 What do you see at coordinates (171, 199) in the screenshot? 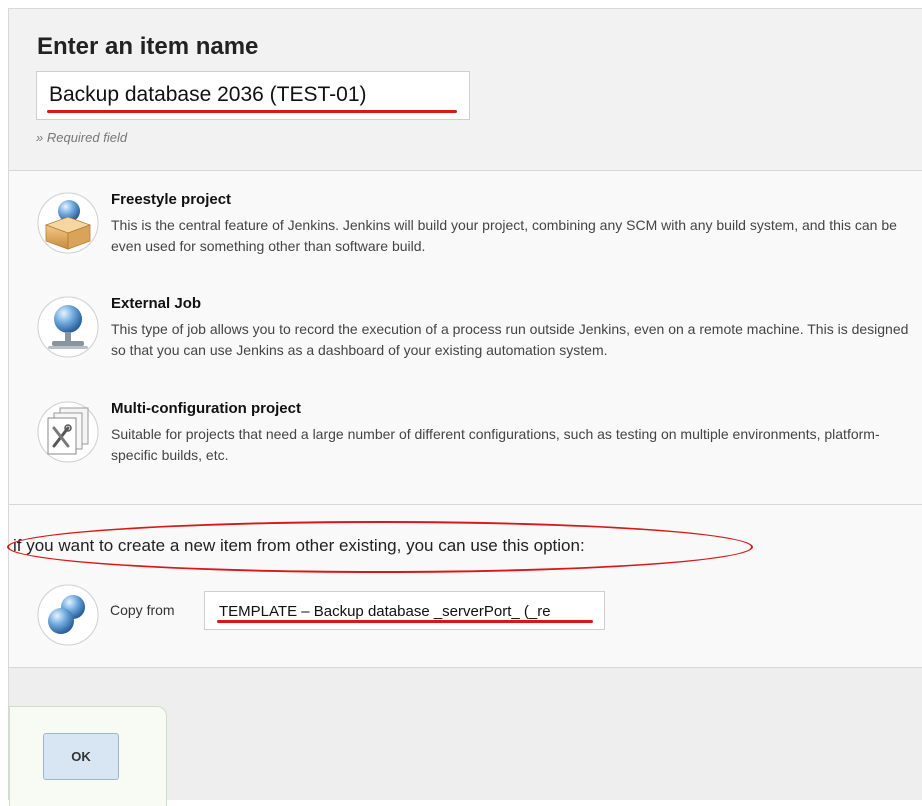
I see `job-type-title: Freestyle project` at bounding box center [171, 199].